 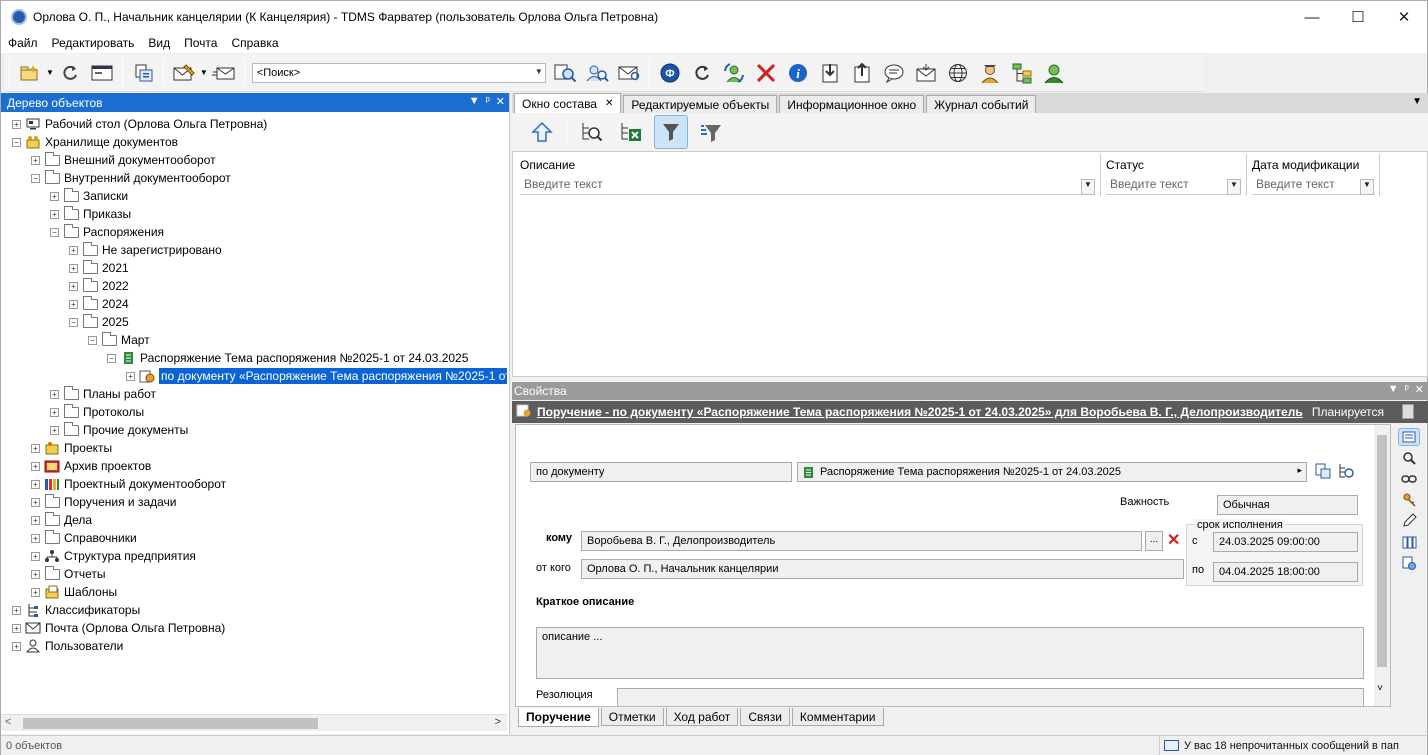 I want to click on form-vertical-scrollbar: ˅, so click(x=1382, y=565).